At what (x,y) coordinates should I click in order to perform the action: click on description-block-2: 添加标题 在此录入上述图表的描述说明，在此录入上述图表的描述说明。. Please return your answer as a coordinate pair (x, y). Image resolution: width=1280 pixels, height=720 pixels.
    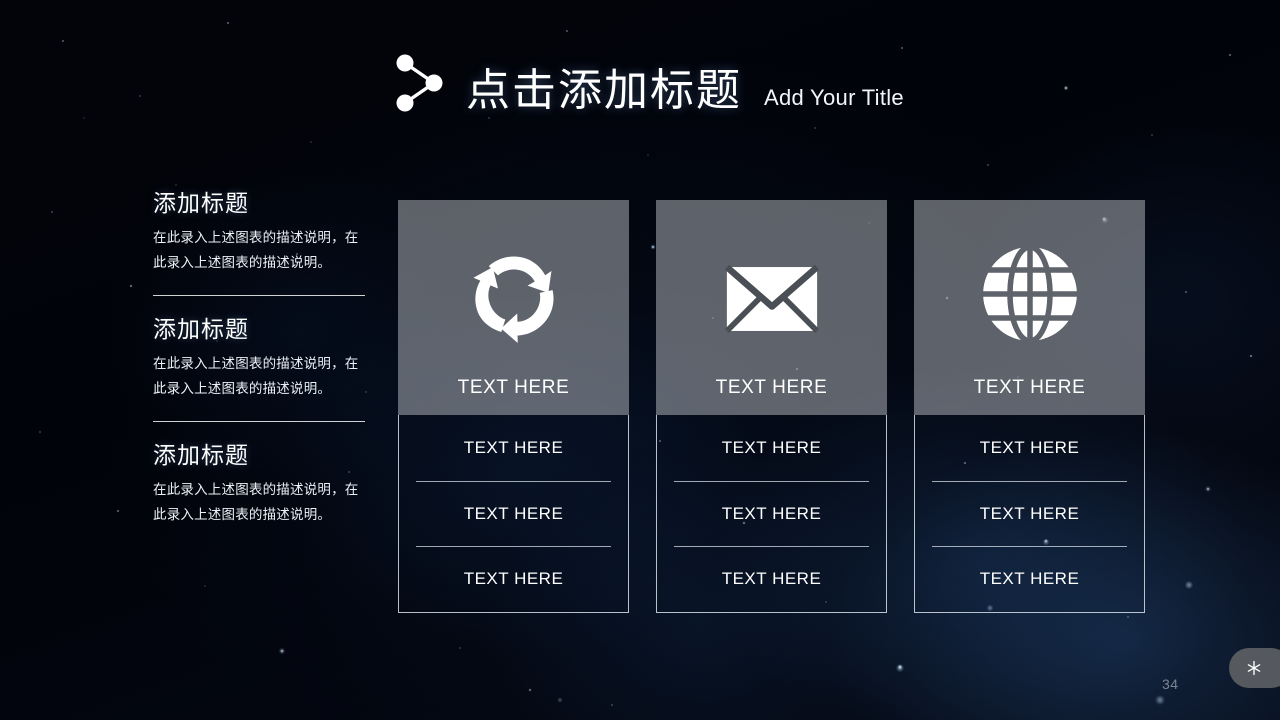
    Looking at the image, I should click on (259, 357).